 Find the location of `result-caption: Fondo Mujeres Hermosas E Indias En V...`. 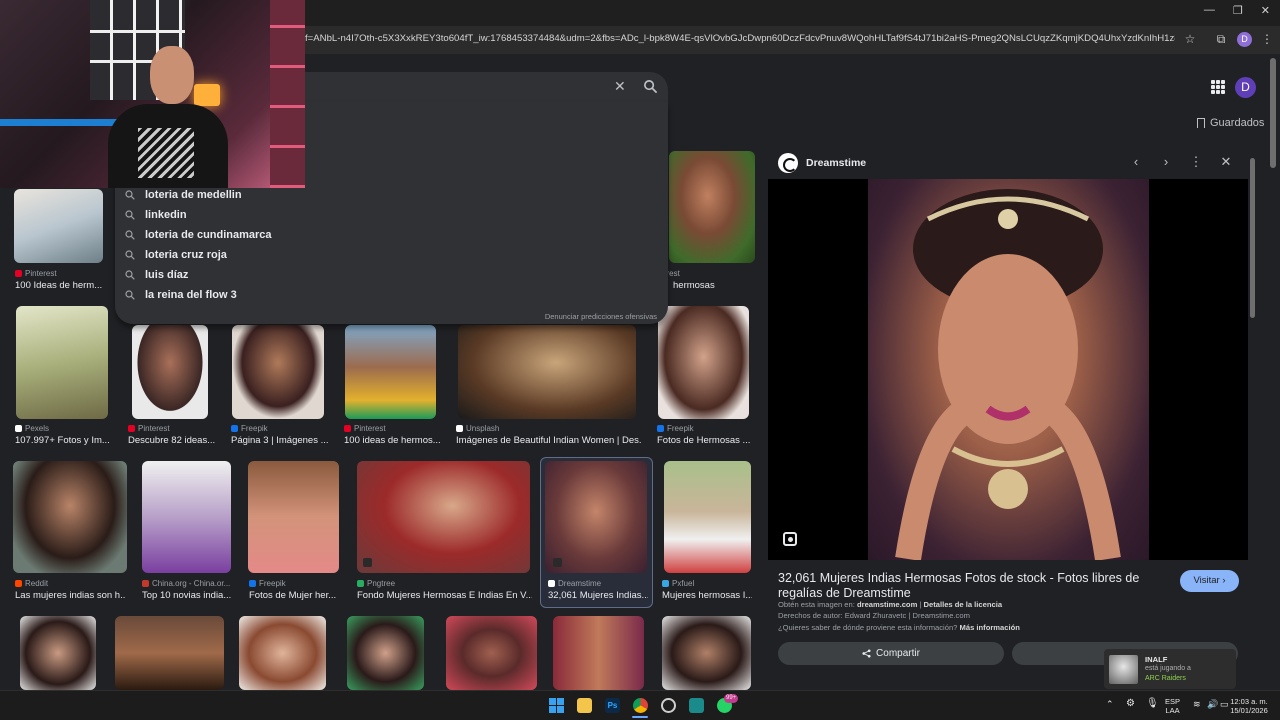

result-caption: Fondo Mujeres Hermosas E Indias En V... is located at coordinates (444, 595).